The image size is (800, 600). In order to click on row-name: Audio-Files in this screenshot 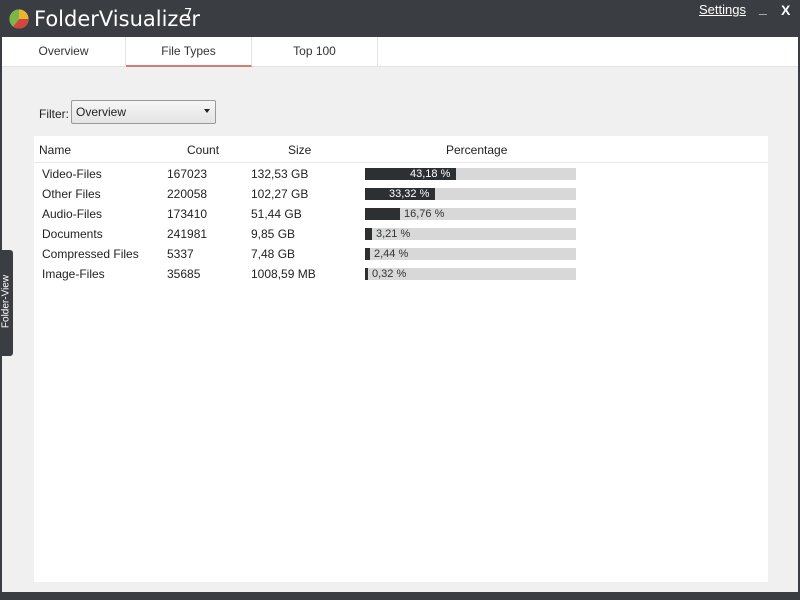, I will do `click(72, 214)`.